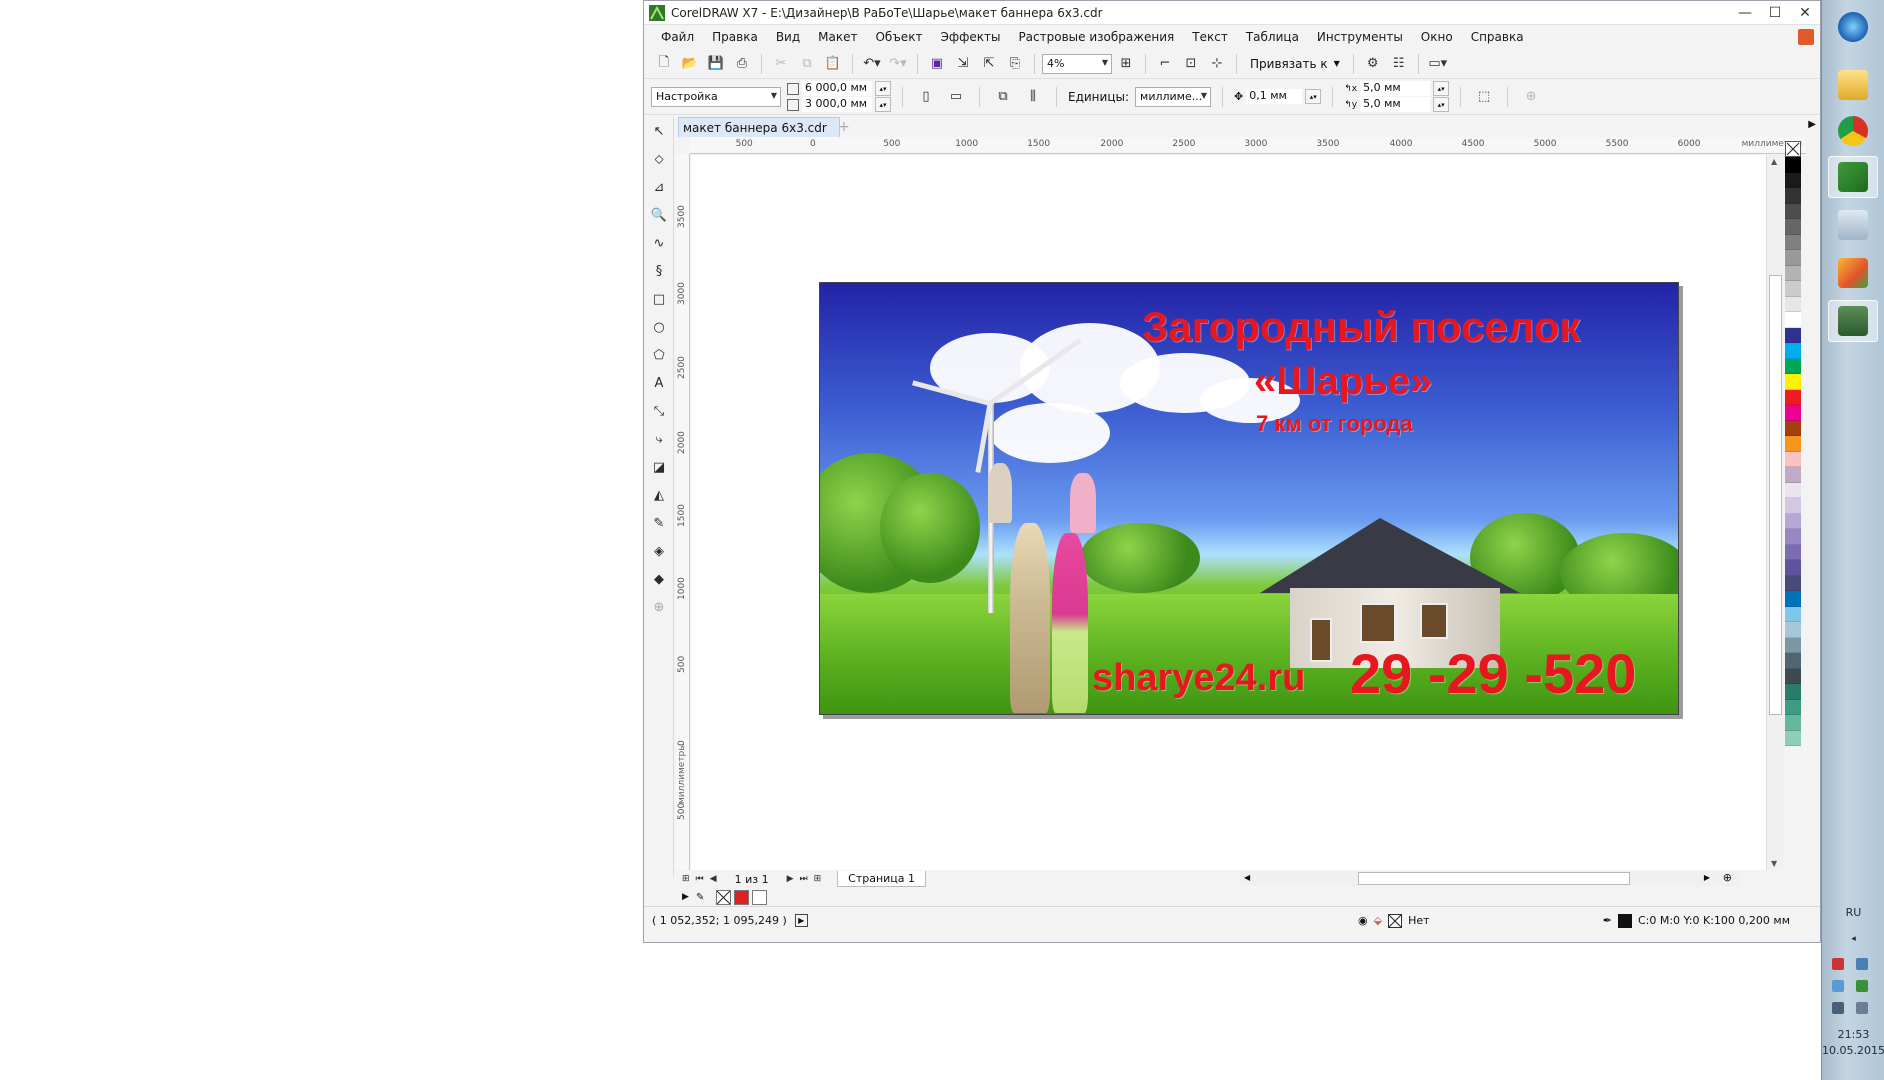  Describe the element at coordinates (1033, 97) in the screenshot. I see `current-page-icon: ⫼` at that location.